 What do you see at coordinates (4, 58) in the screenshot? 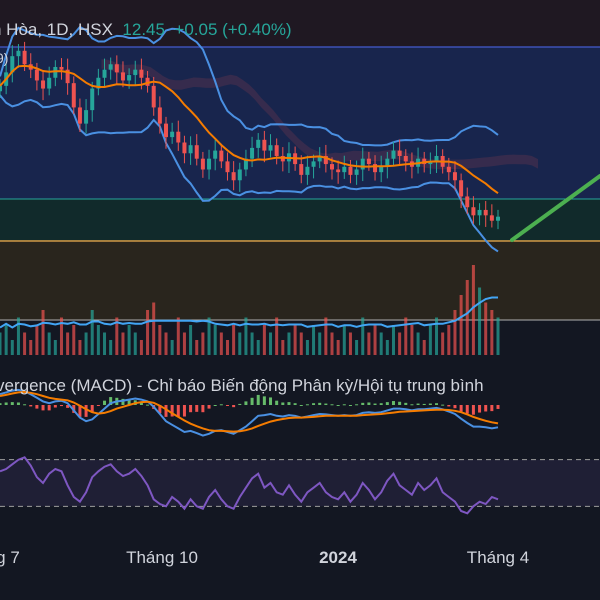
I see `bollinger-label: 9)` at bounding box center [4, 58].